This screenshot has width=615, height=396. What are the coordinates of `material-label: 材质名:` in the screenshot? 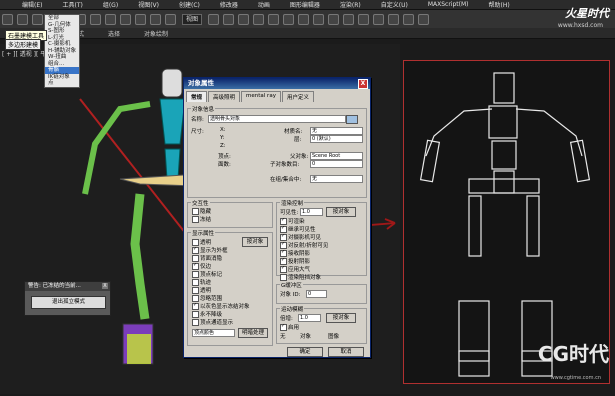 It's located at (293, 132).